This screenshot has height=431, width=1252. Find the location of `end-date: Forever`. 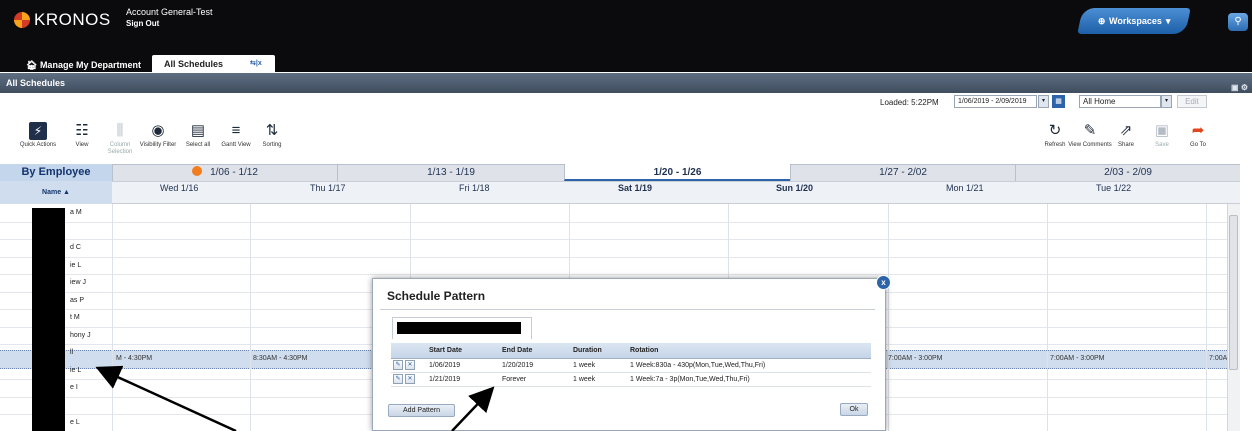

end-date: Forever is located at coordinates (535, 379).